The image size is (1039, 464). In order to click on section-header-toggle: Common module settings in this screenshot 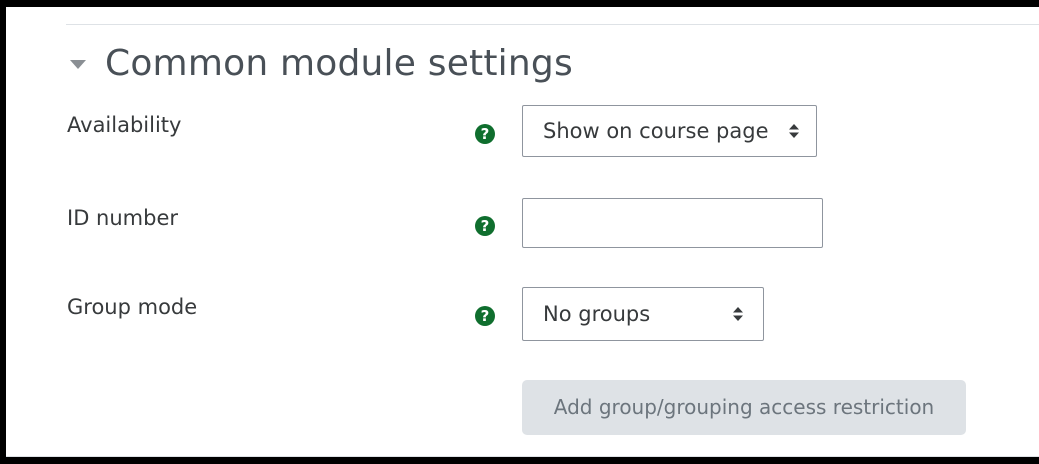, I will do `click(321, 63)`.